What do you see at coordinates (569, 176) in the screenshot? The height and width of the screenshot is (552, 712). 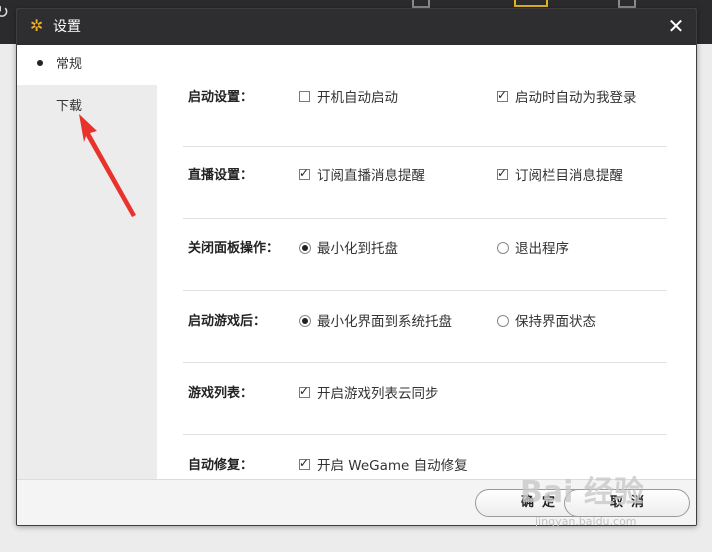 I see `option-label: 订阅栏目消息提醒` at bounding box center [569, 176].